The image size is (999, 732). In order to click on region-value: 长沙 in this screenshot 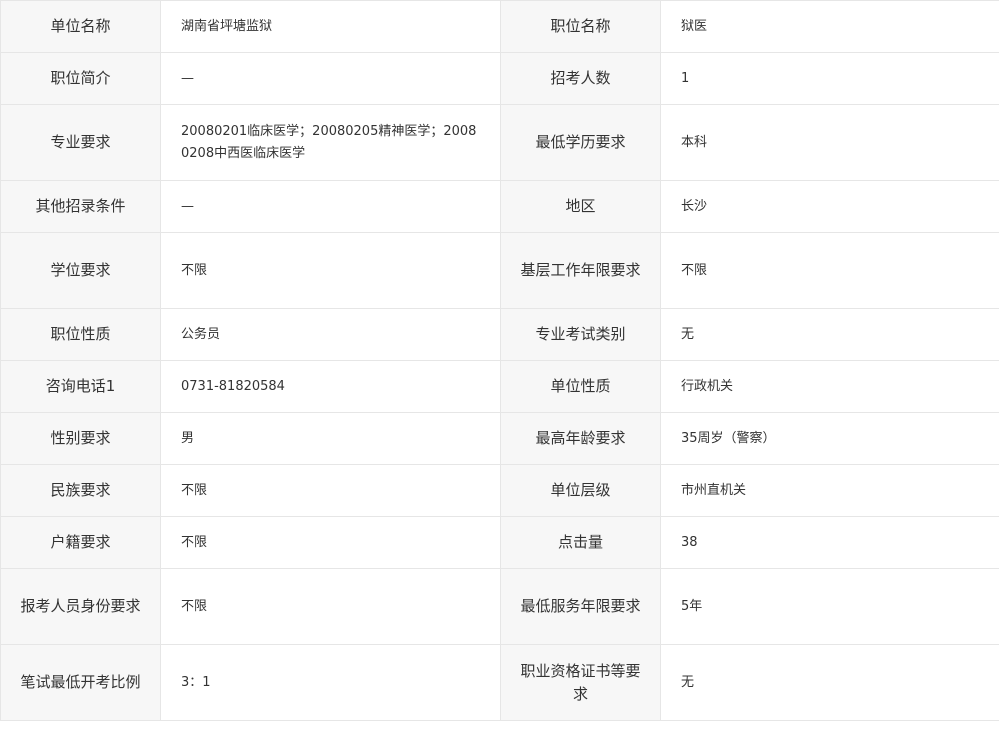, I will do `click(829, 206)`.